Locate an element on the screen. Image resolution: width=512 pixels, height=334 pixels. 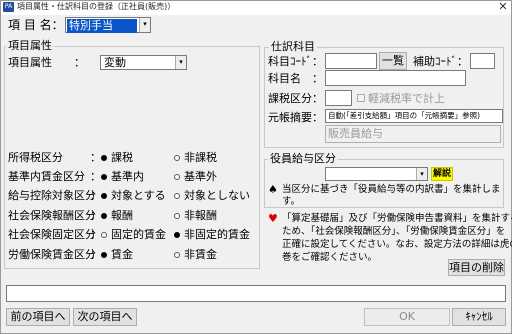
attr-label: 項目属性 ： is located at coordinates (46, 62).